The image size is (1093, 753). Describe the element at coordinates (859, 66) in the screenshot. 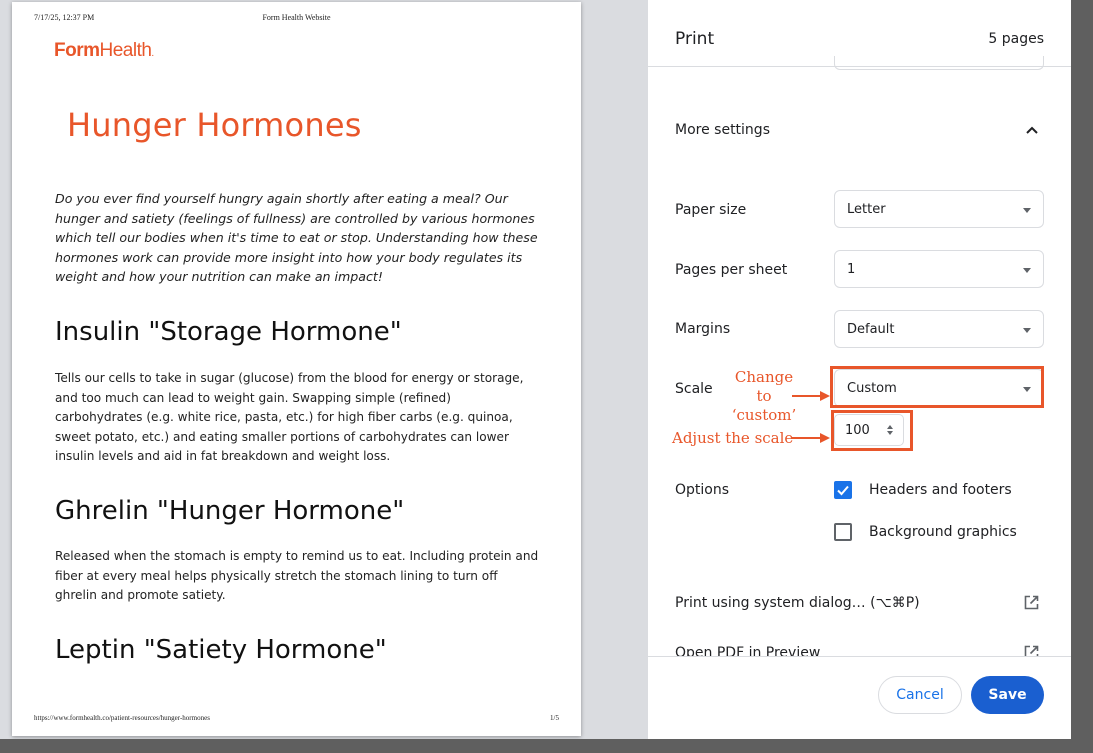

I see `header-divider` at that location.